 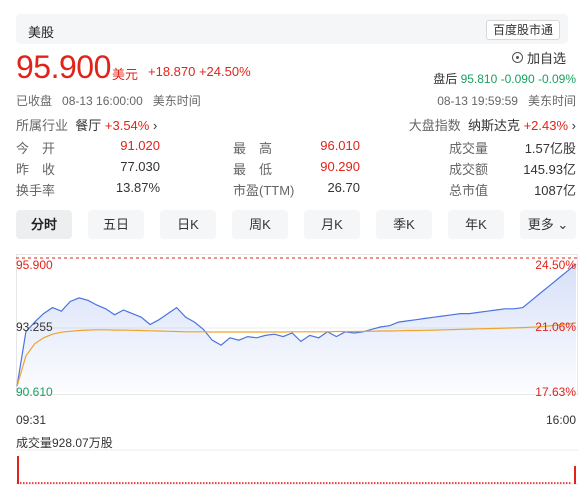 I want to click on industry-link: 所属行业 餐厅 +3.54% ›, so click(x=86, y=124).